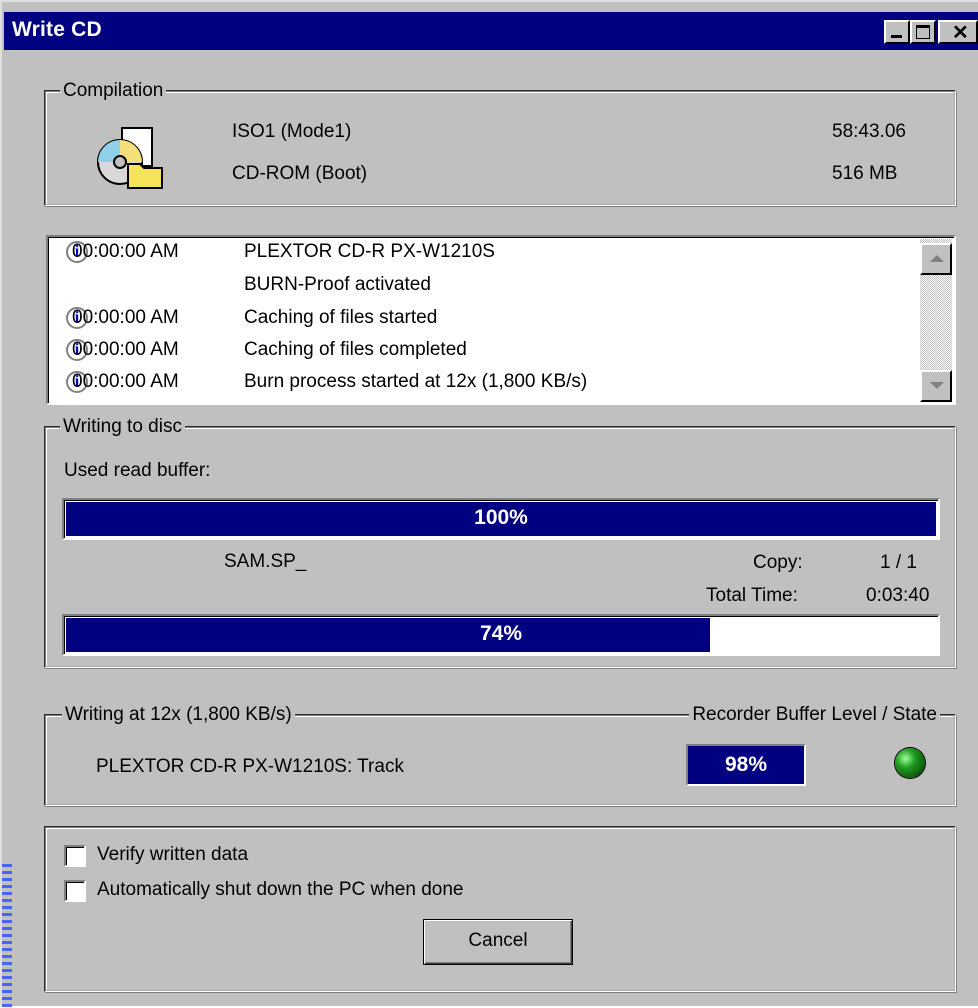 Image resolution: width=978 pixels, height=1008 pixels. What do you see at coordinates (337, 284) in the screenshot?
I see `log-message: BURN-Proof activated` at bounding box center [337, 284].